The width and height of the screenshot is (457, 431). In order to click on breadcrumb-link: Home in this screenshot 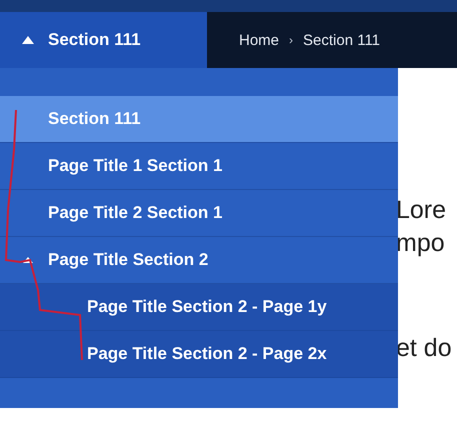, I will do `click(259, 40)`.